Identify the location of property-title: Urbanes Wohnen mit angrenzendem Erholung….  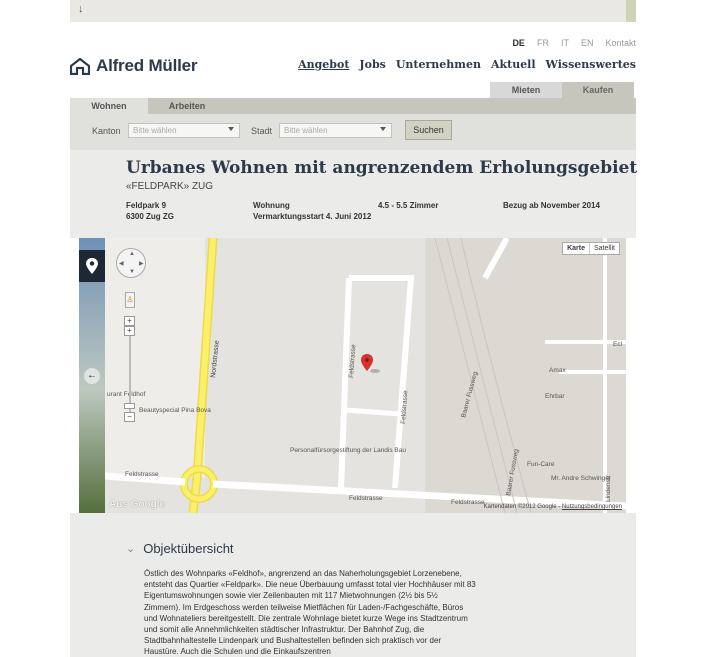
(382, 168).